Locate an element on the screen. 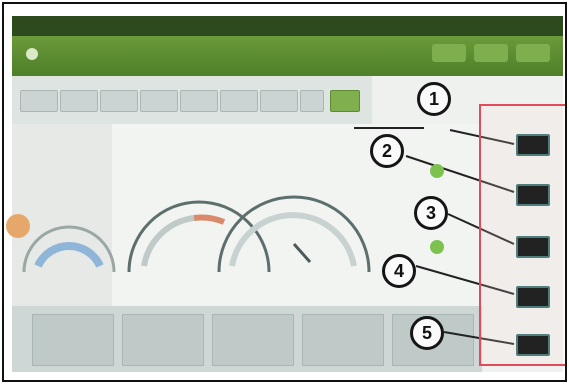 The height and width of the screenshot is (384, 569). callout-4: 4 is located at coordinates (399, 271).